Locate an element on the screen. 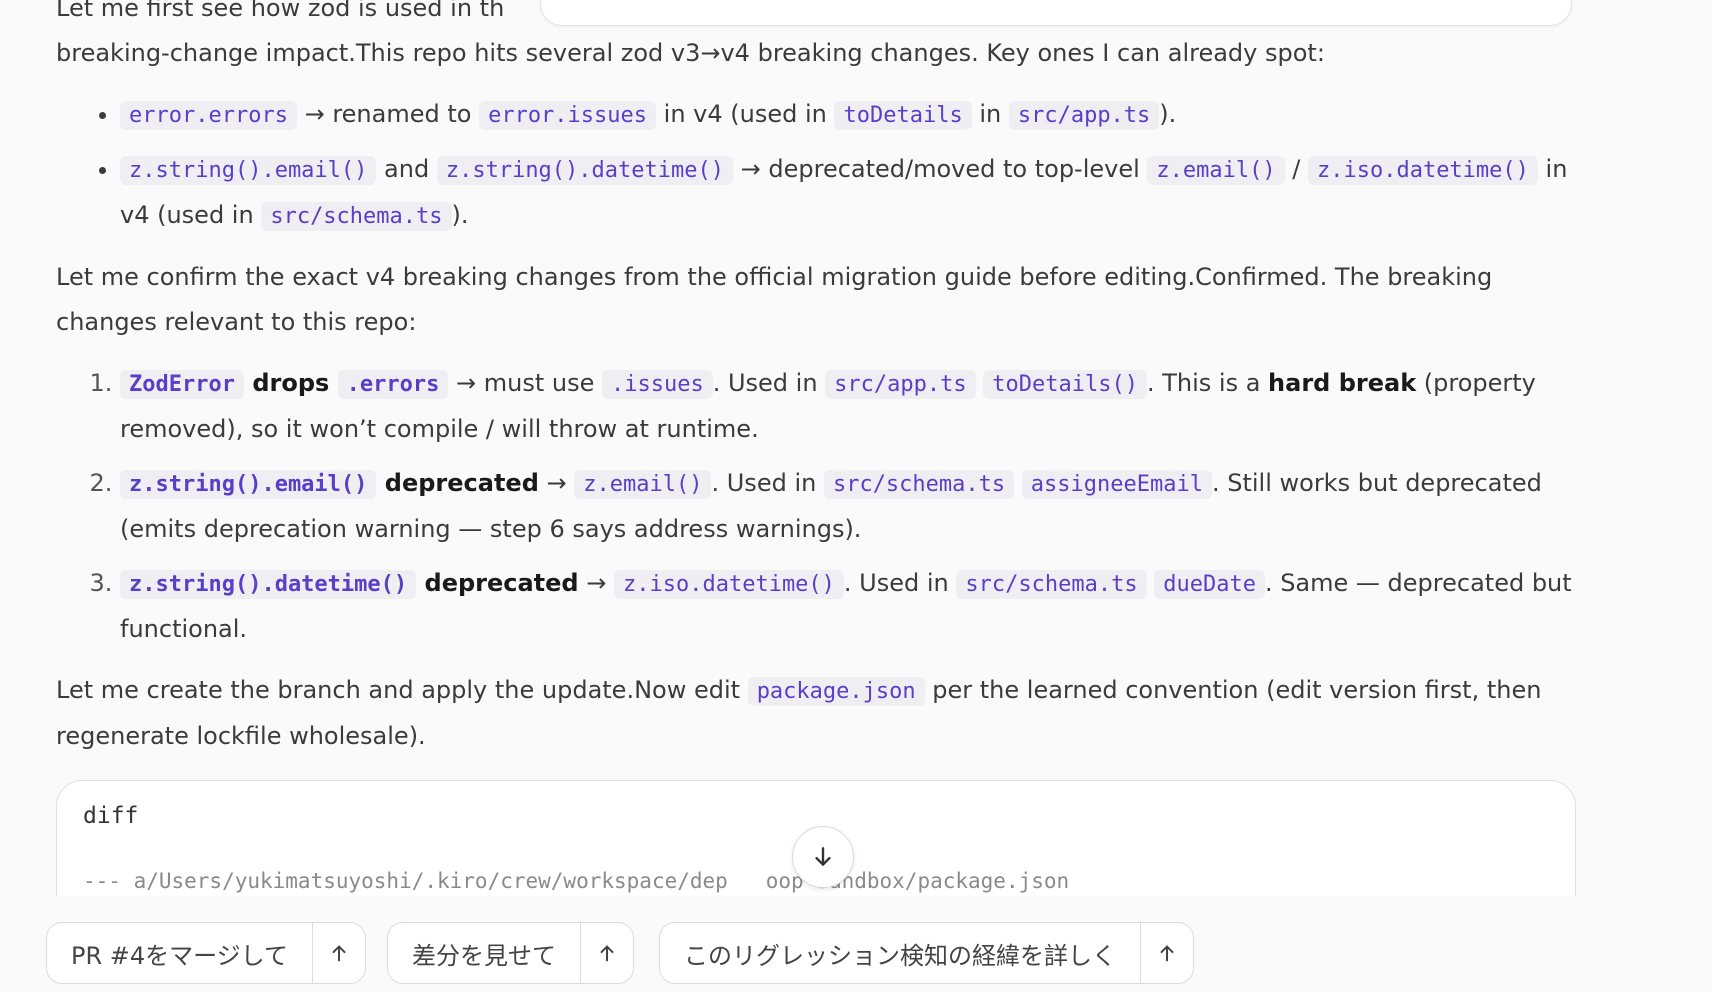 This screenshot has height=992, width=1712. arrow-down-icon is located at coordinates (823, 856).